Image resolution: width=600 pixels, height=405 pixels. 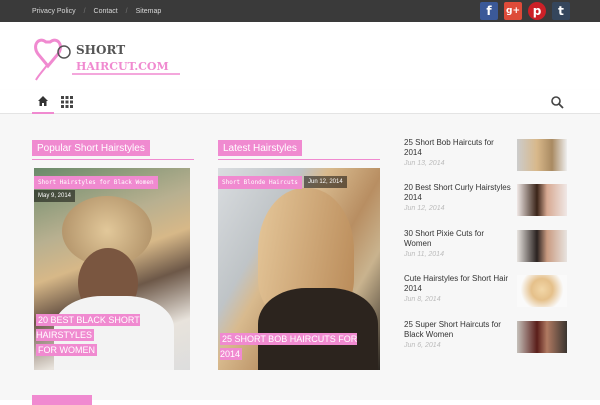 What do you see at coordinates (557, 102) in the screenshot?
I see `search-icon` at bounding box center [557, 102].